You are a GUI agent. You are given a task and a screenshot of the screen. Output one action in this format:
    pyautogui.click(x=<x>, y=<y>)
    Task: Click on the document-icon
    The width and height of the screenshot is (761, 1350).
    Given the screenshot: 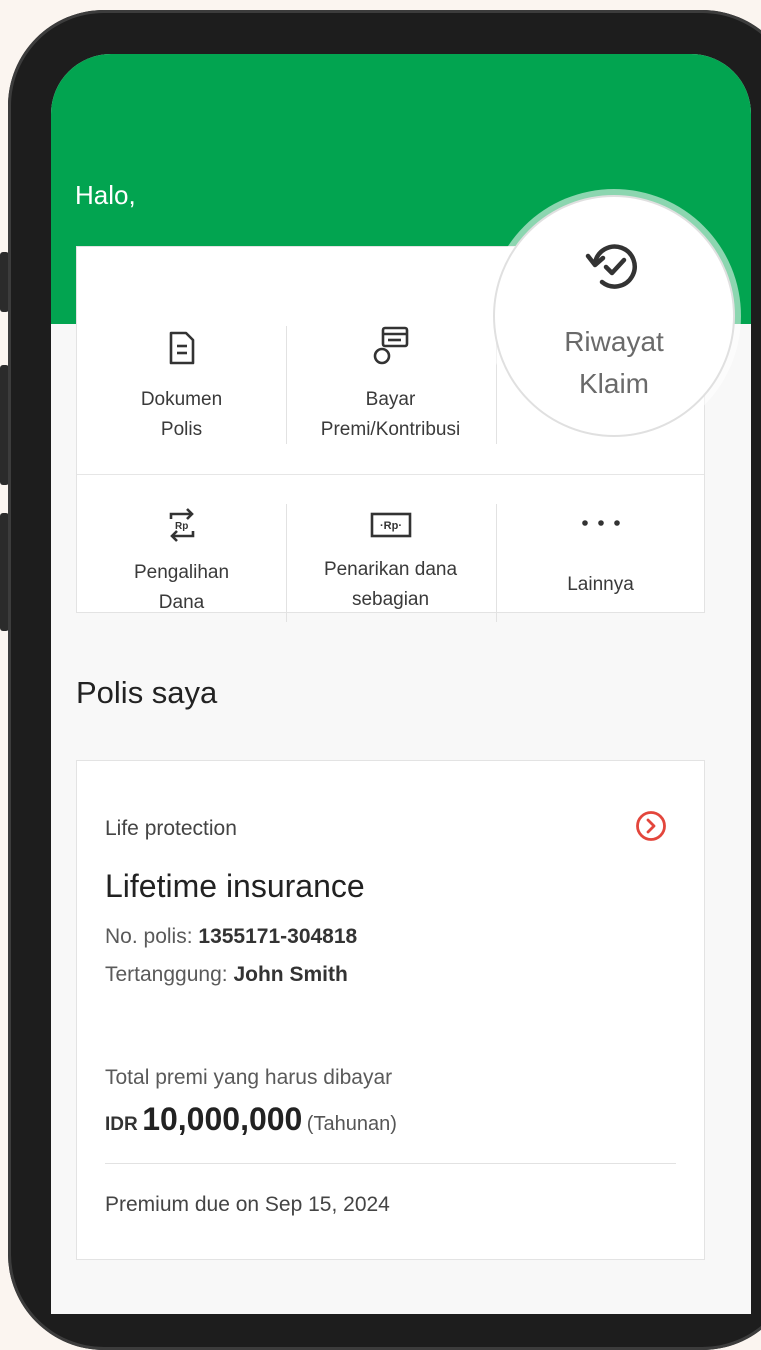 What is the action you would take?
    pyautogui.click(x=181, y=348)
    